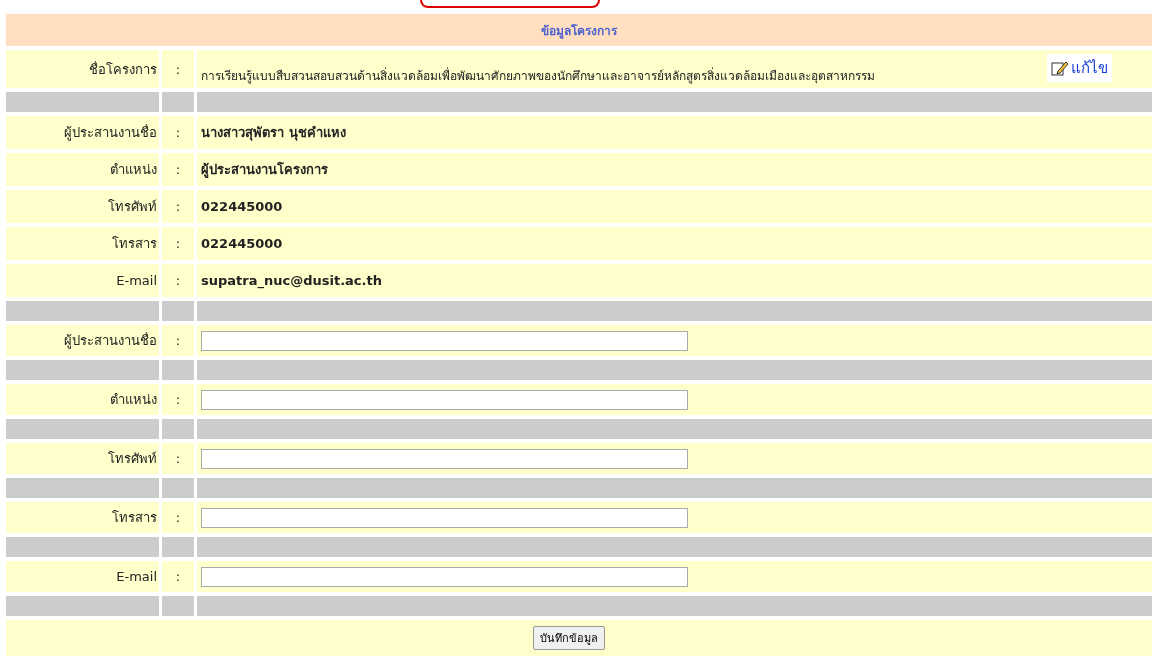  I want to click on edit-note-icon, so click(1060, 68).